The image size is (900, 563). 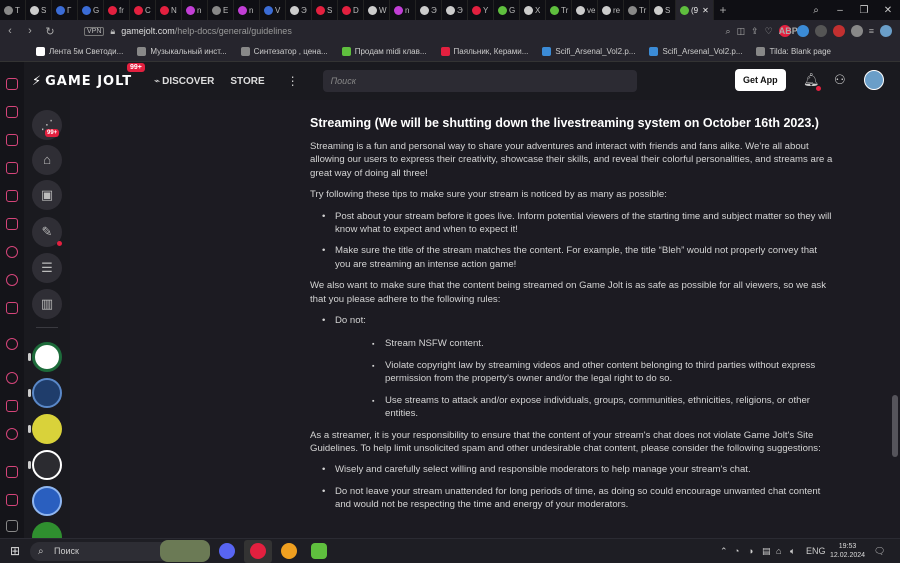 What do you see at coordinates (724, 551) in the screenshot?
I see `tray-chevron-icon: ⌃` at bounding box center [724, 551].